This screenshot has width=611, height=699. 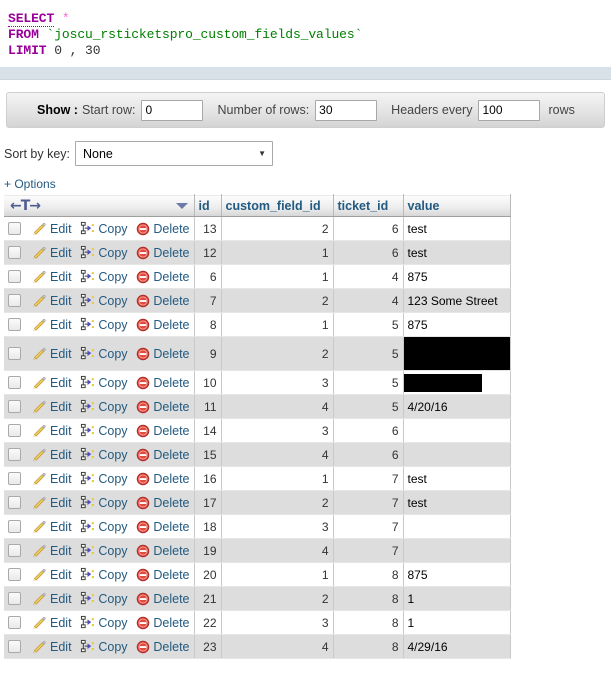 What do you see at coordinates (99, 205) in the screenshot?
I see `row-nav-header: ←T→` at bounding box center [99, 205].